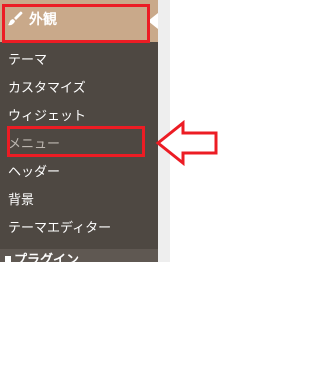 The width and height of the screenshot is (320, 369). I want to click on highlight-box-menus, so click(76, 141).